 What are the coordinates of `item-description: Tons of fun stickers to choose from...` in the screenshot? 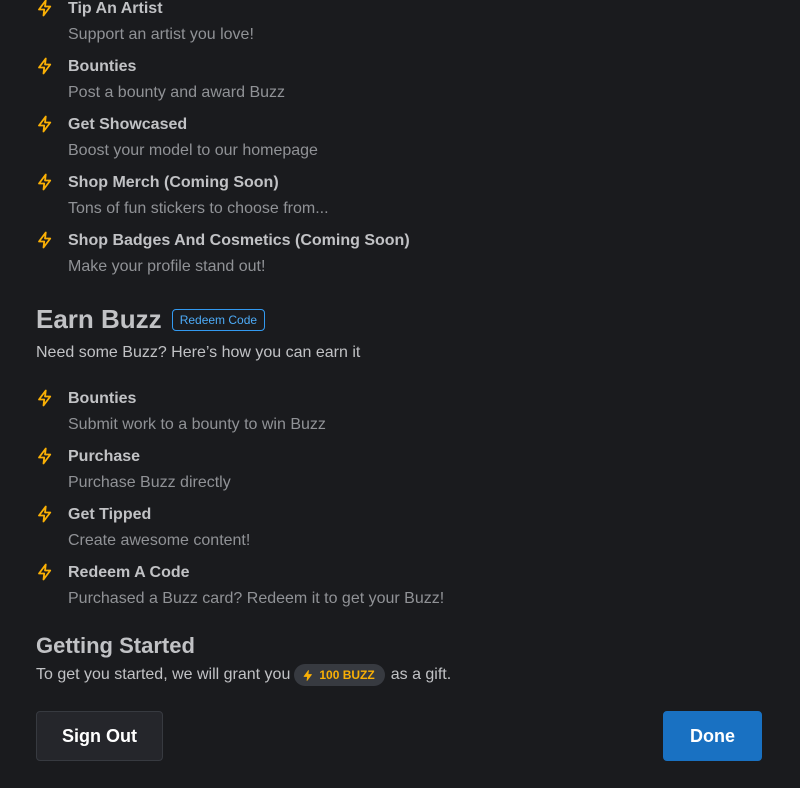 It's located at (198, 208).